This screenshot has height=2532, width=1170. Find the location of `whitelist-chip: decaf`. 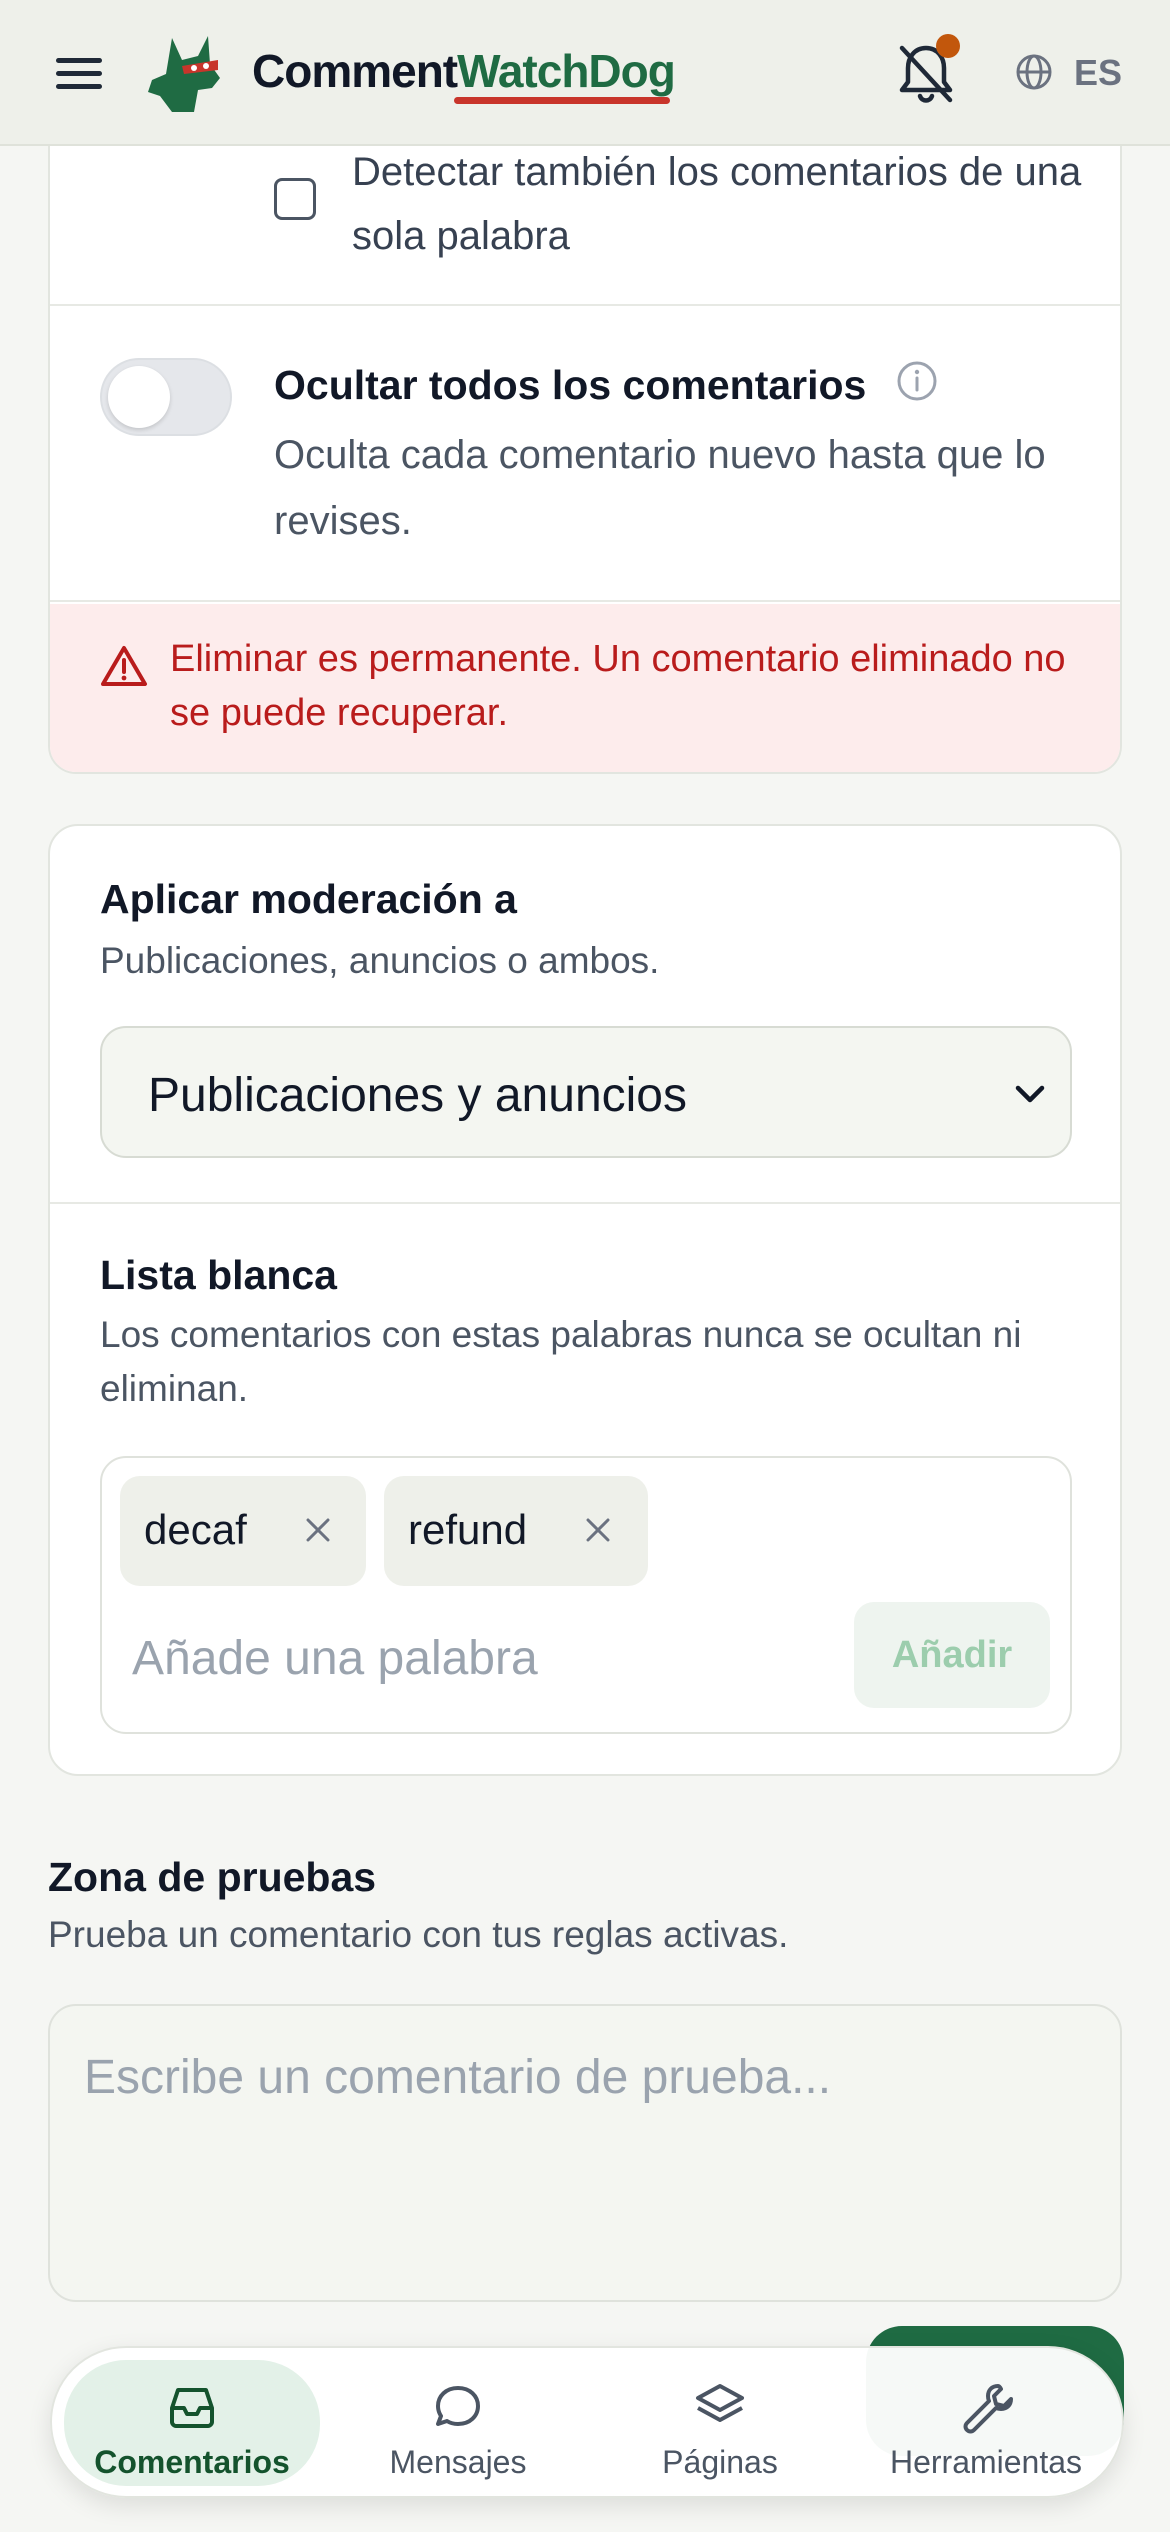

whitelist-chip: decaf is located at coordinates (243, 1531).